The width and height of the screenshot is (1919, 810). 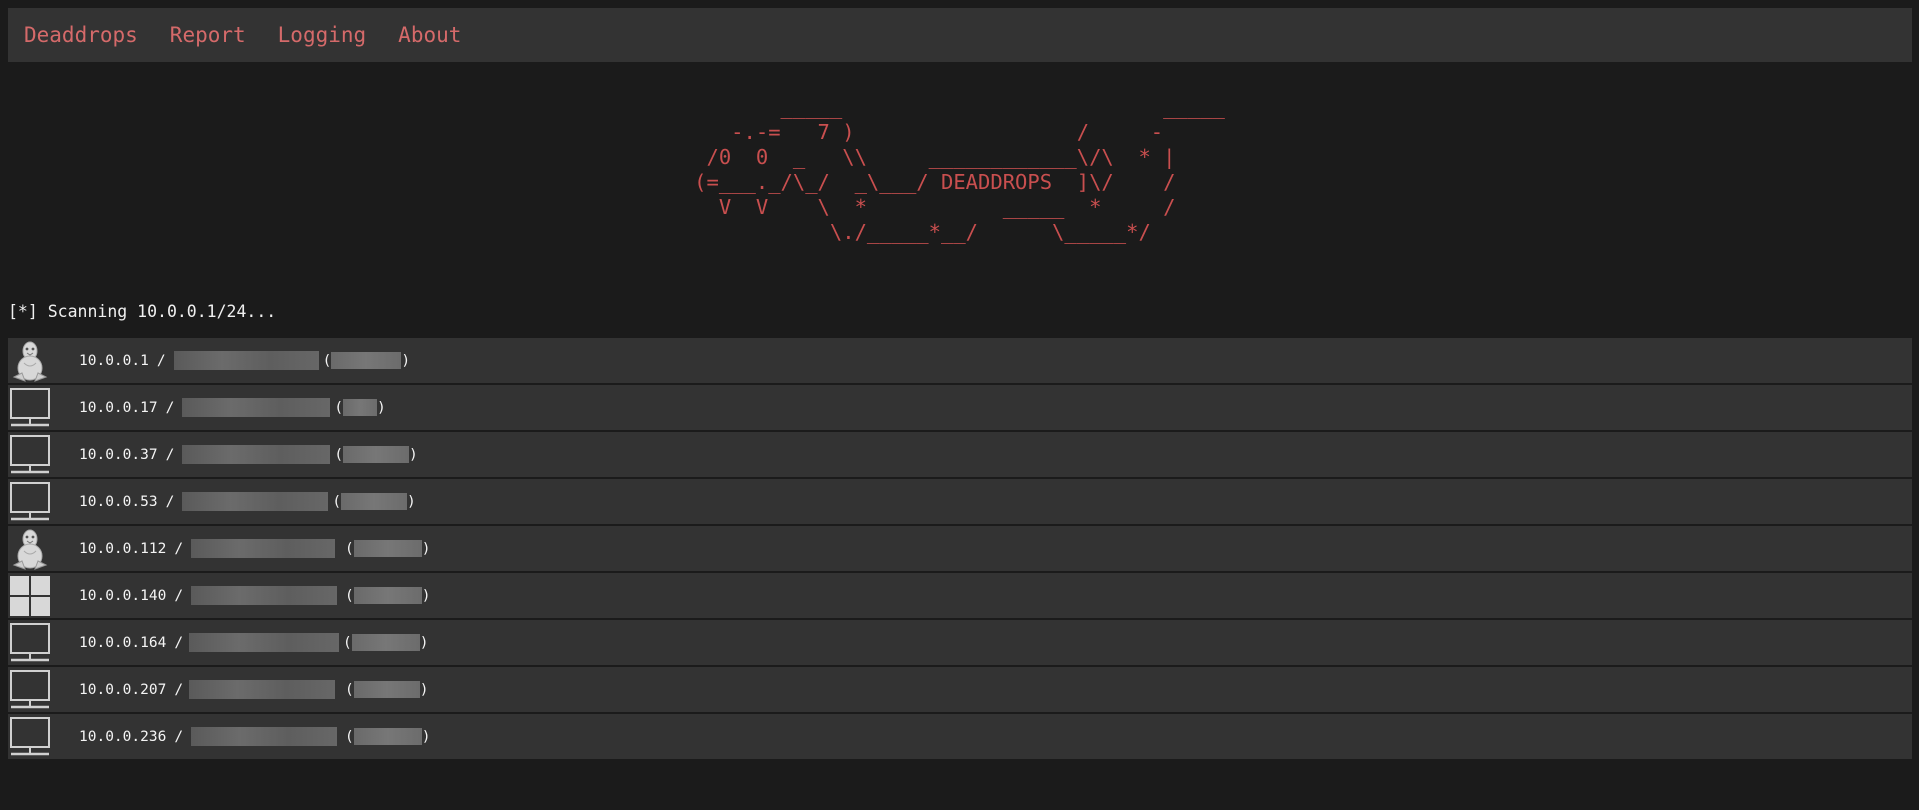 What do you see at coordinates (429, 35) in the screenshot?
I see `nav-about: About` at bounding box center [429, 35].